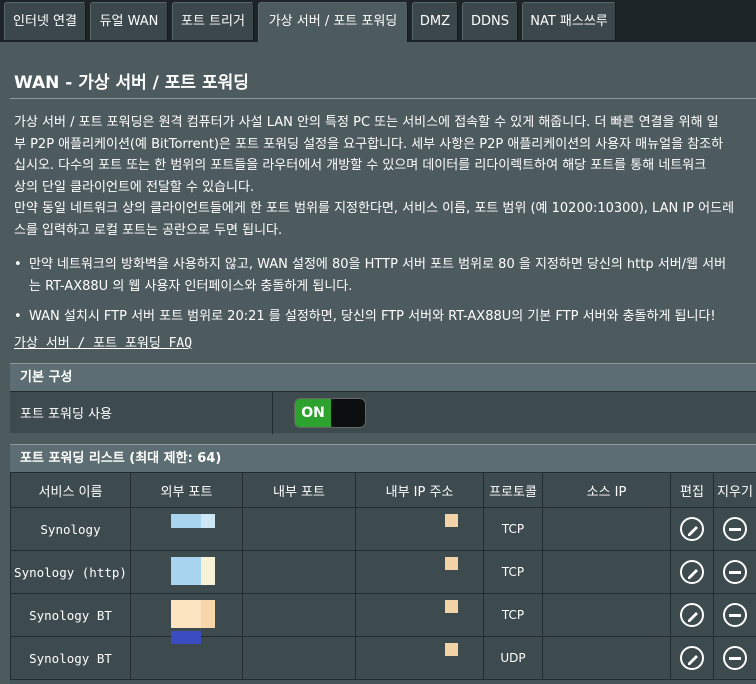  I want to click on protocol-cell: UDP, so click(513, 658).